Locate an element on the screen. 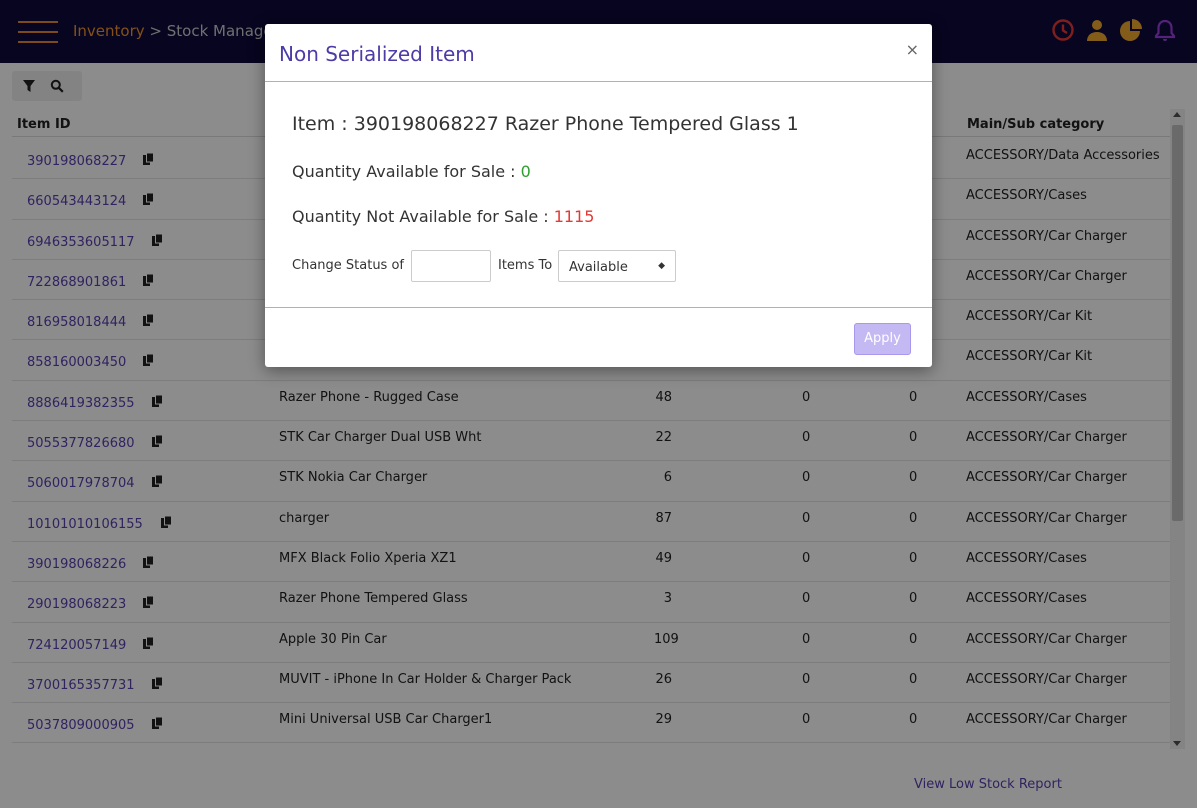  modal-header: Non Serialized Item × is located at coordinates (598, 53).